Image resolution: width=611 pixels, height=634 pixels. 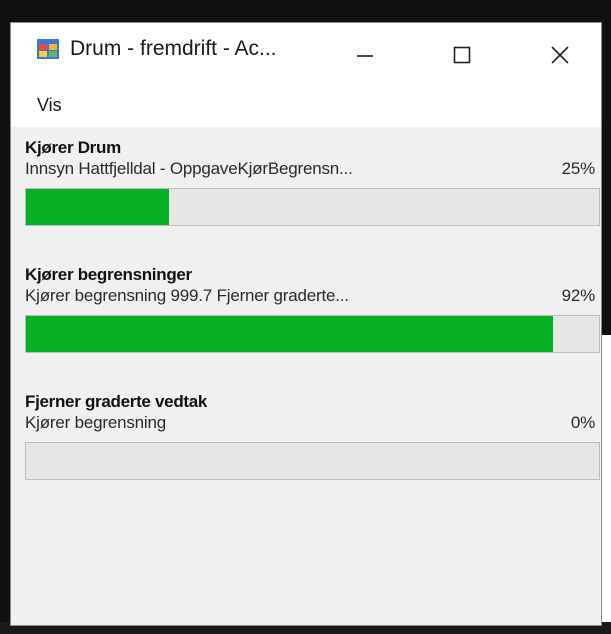 I want to click on close-icon, so click(x=560, y=55).